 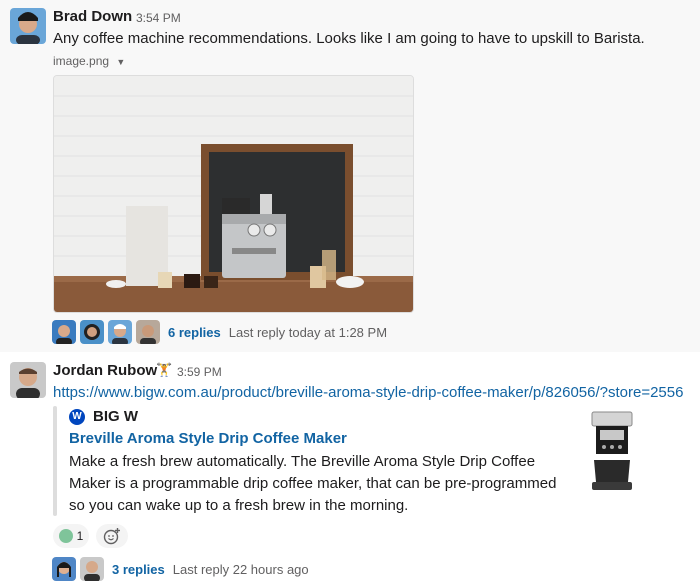 What do you see at coordinates (105, 370) in the screenshot?
I see `author-name: Jordan Rubow` at bounding box center [105, 370].